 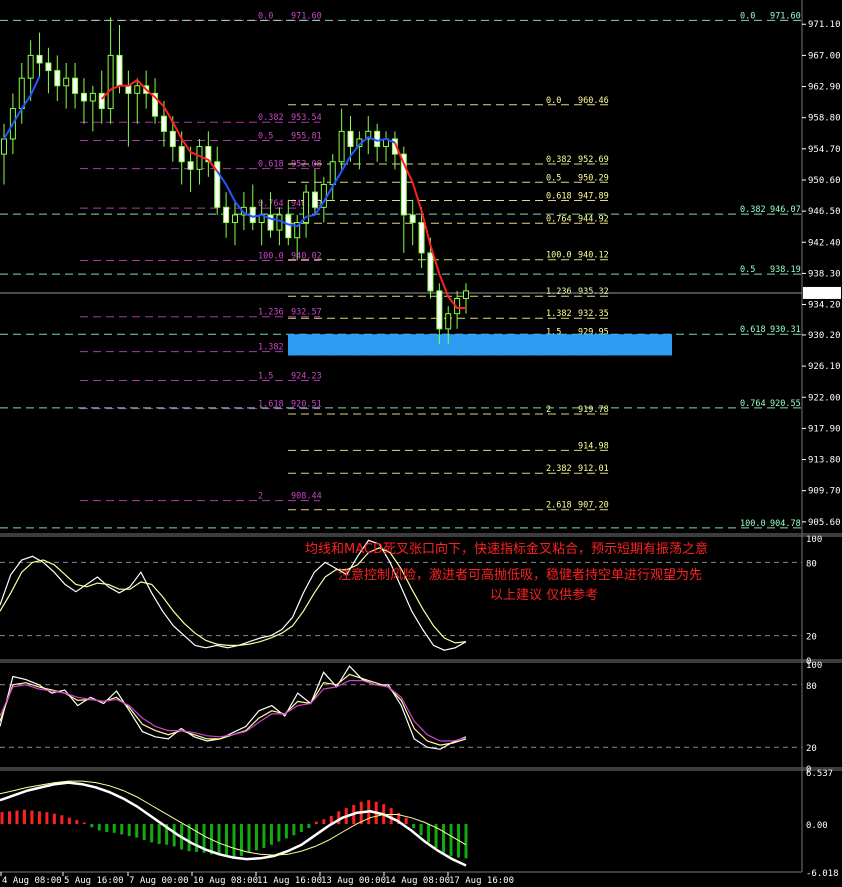 I want to click on fib-price-label: 912.01, so click(x=593, y=469).